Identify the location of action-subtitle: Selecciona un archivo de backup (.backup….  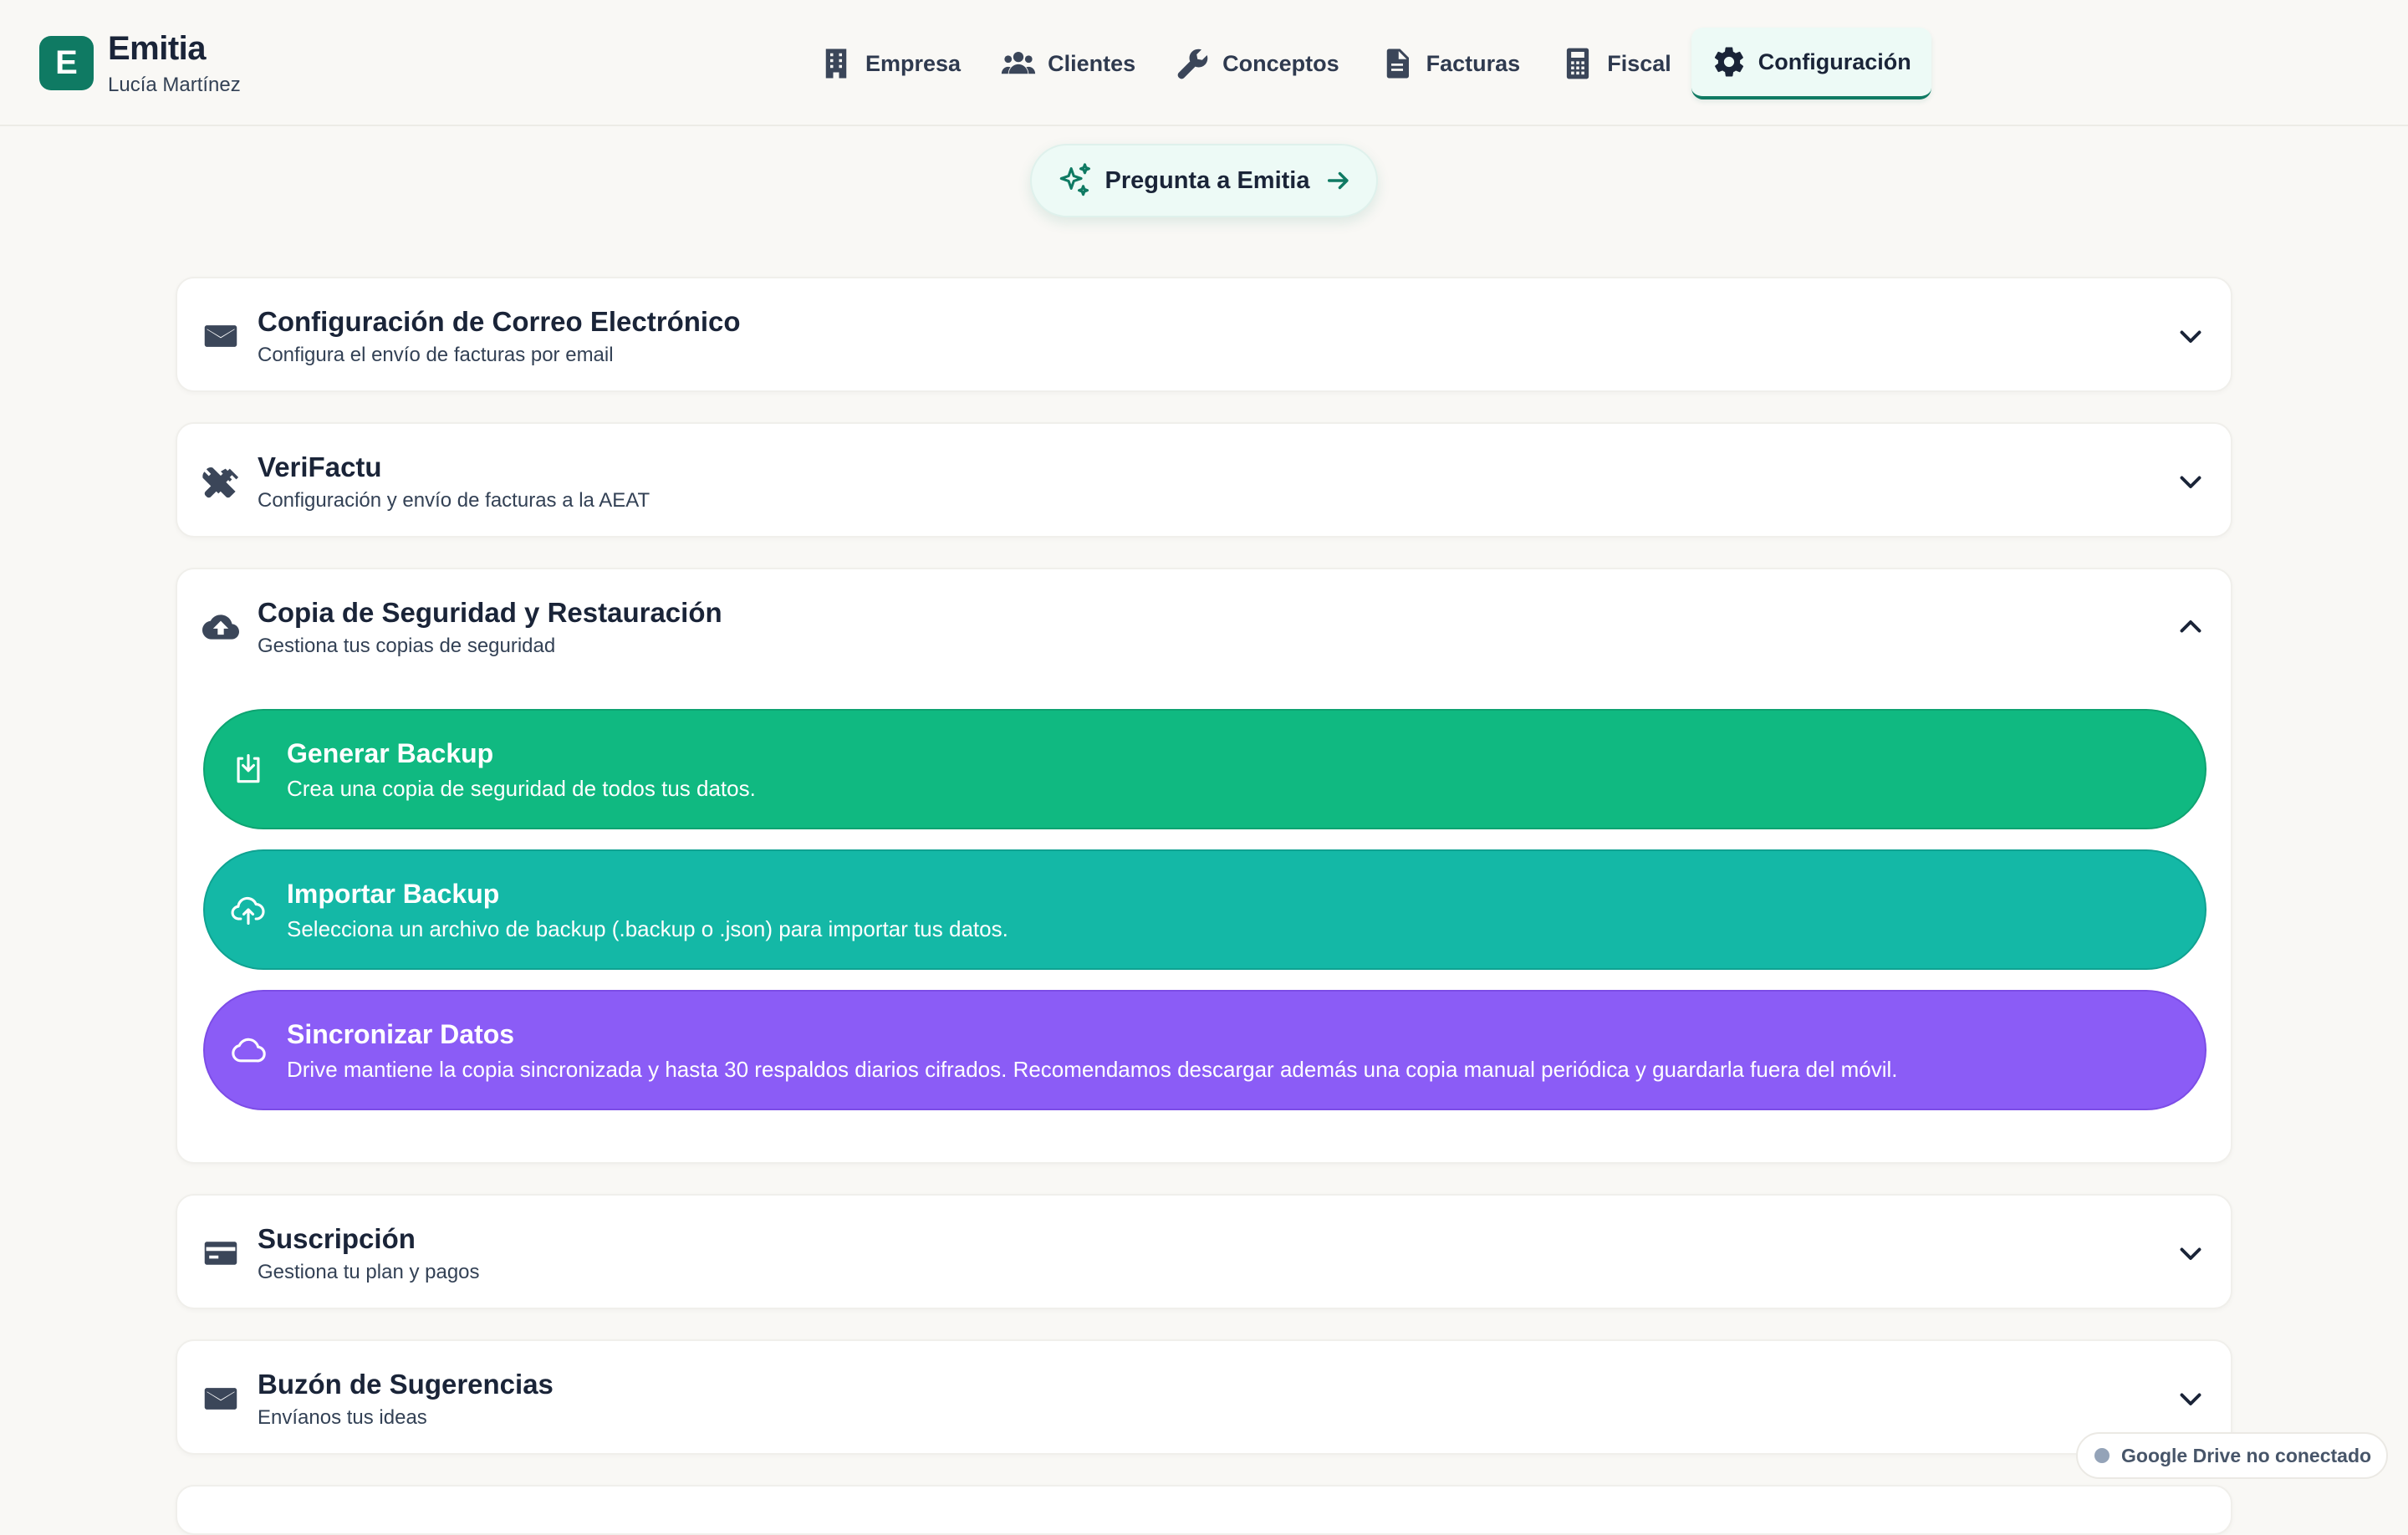
(647, 928).